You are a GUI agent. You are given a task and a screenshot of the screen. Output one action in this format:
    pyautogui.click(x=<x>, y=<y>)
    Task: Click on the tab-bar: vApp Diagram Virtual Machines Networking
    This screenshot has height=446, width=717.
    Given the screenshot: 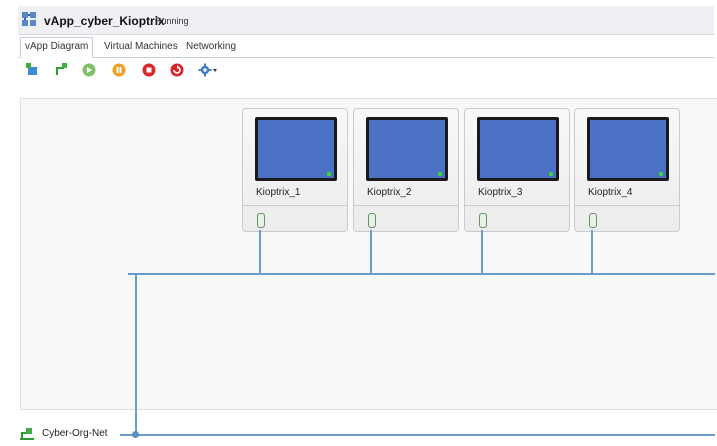 What is the action you would take?
    pyautogui.click(x=366, y=47)
    